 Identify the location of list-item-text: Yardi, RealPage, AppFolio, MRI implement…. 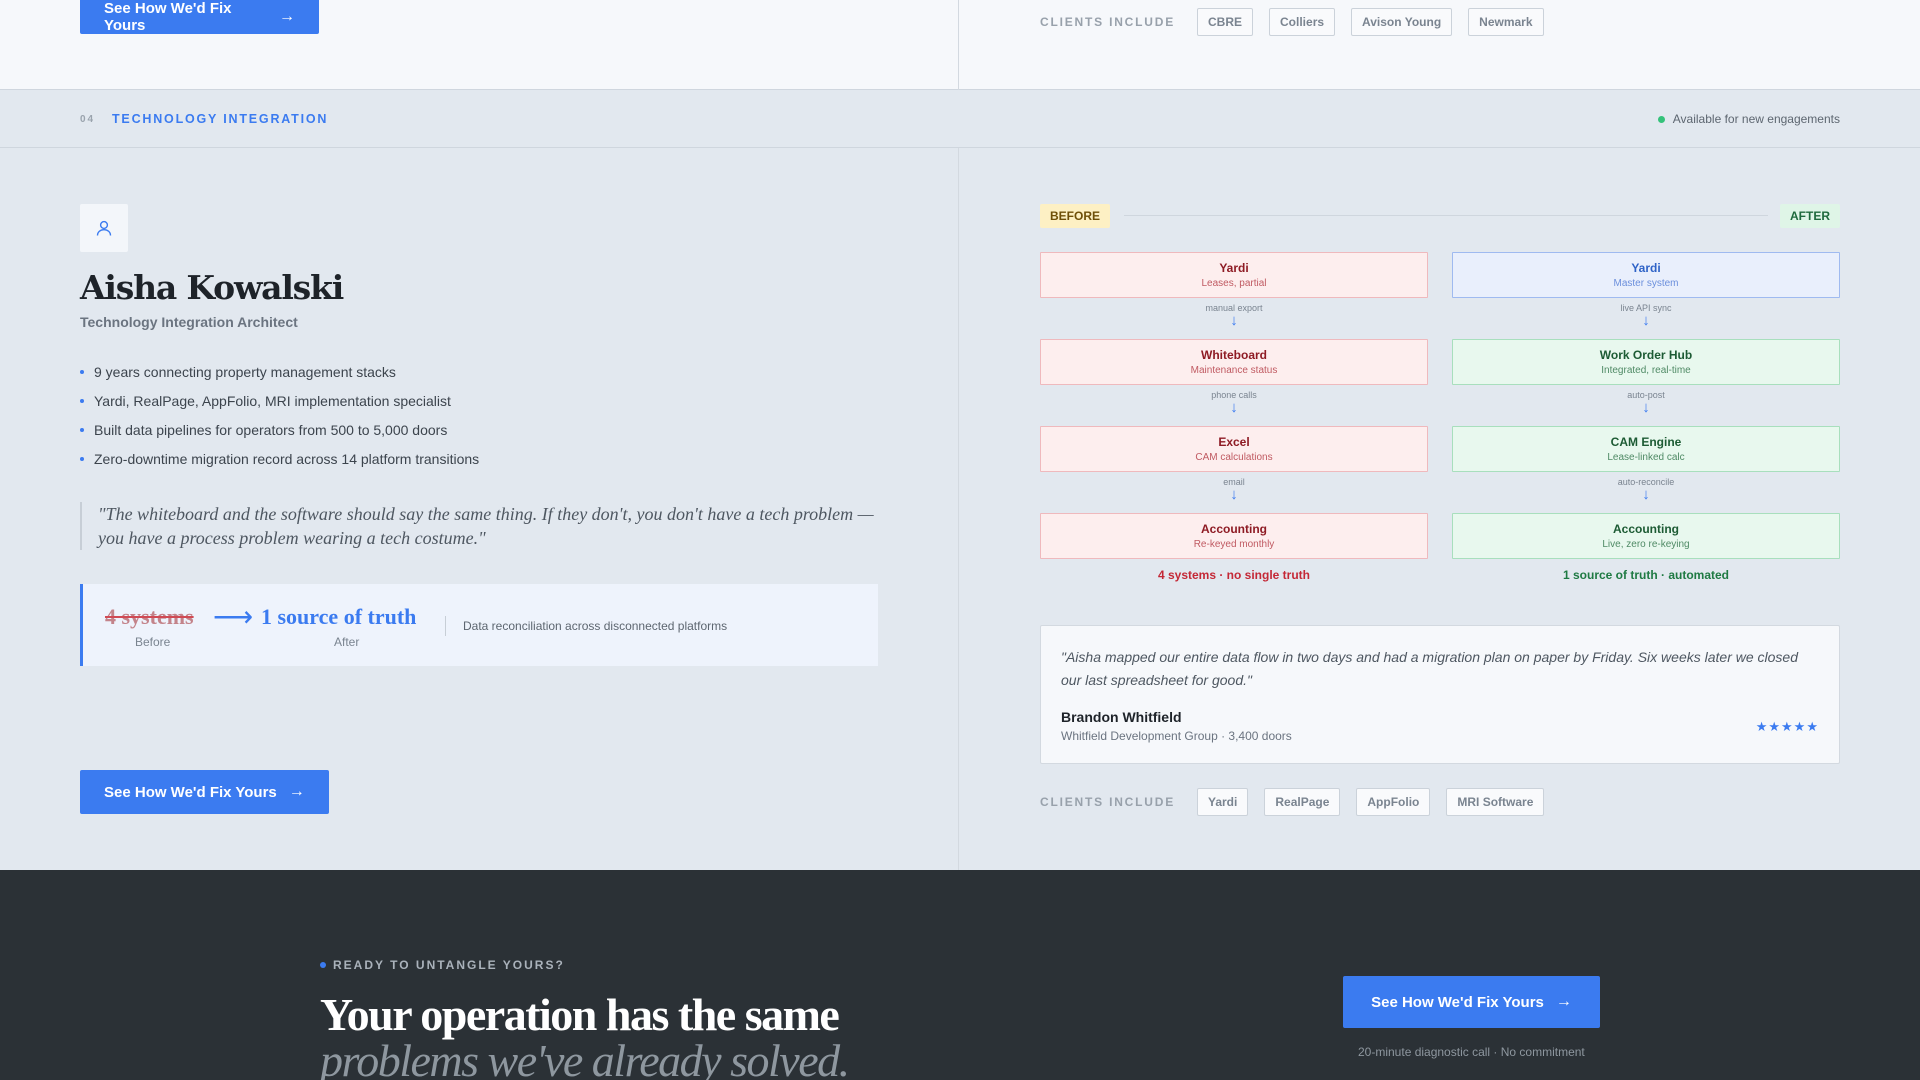
(272, 401).